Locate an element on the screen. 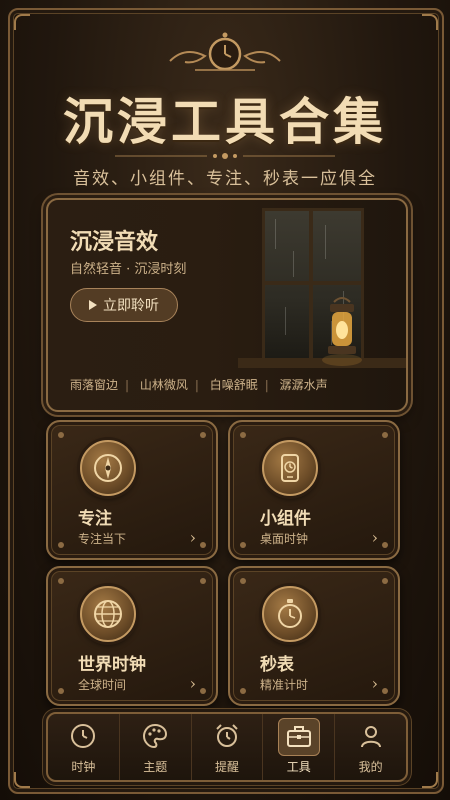 The width and height of the screenshot is (450, 800). tab-tools: 工具 is located at coordinates (299, 747).